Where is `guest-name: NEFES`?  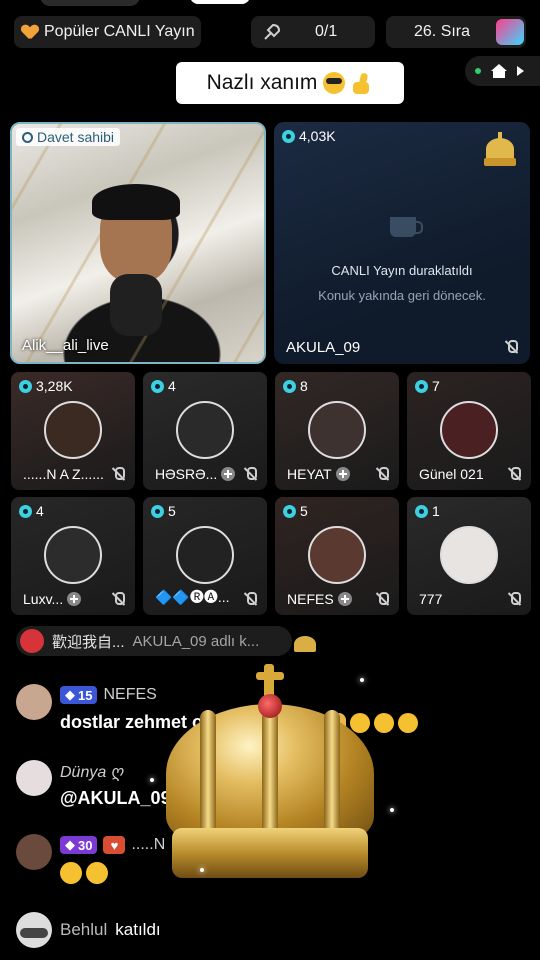
guest-name: NEFES is located at coordinates (310, 599).